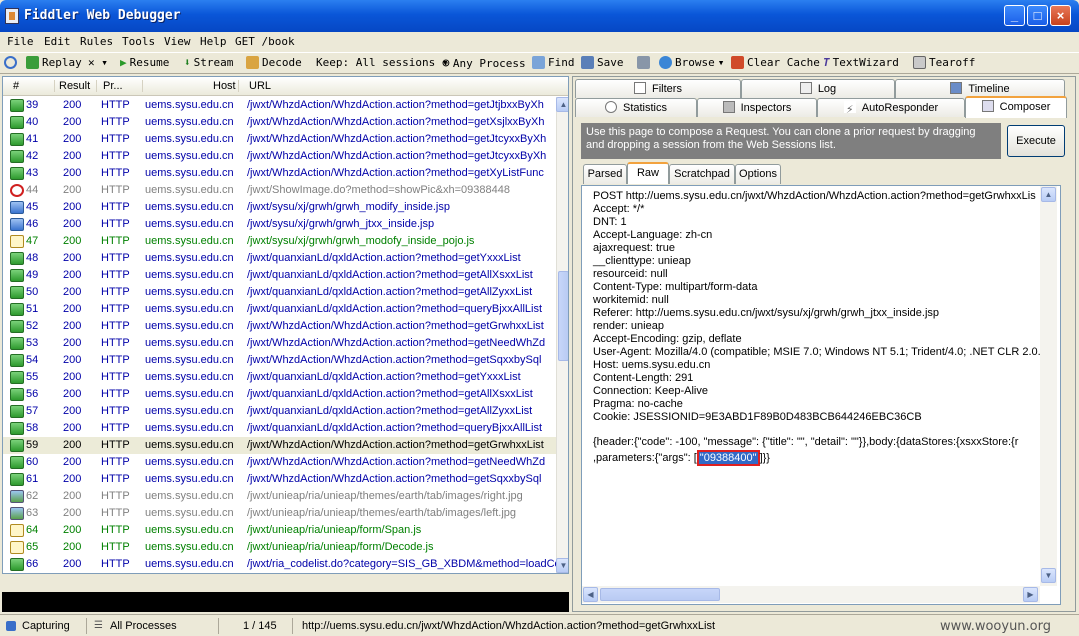 The width and height of the screenshot is (1079, 636). Describe the element at coordinates (17, 496) in the screenshot. I see `image-icon` at that location.